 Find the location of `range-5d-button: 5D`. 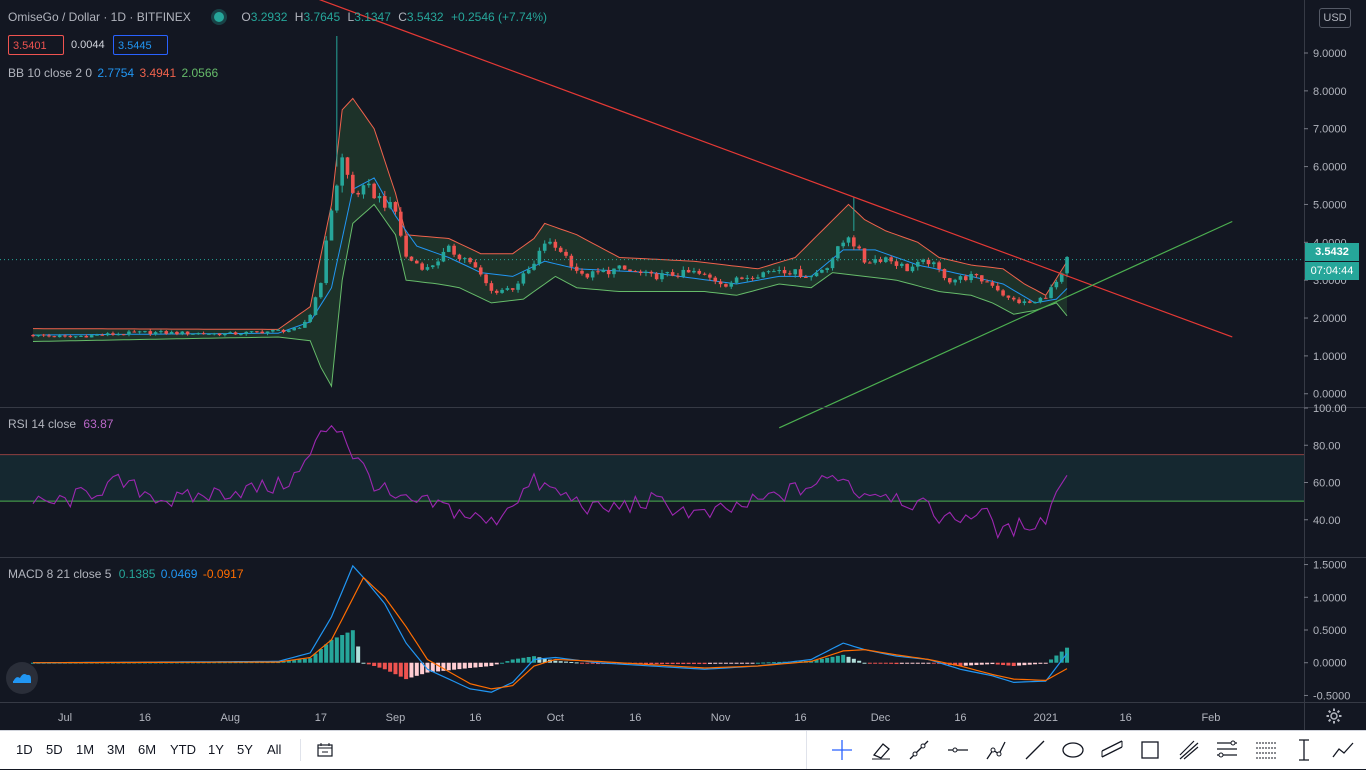

range-5d-button: 5D is located at coordinates (54, 749).